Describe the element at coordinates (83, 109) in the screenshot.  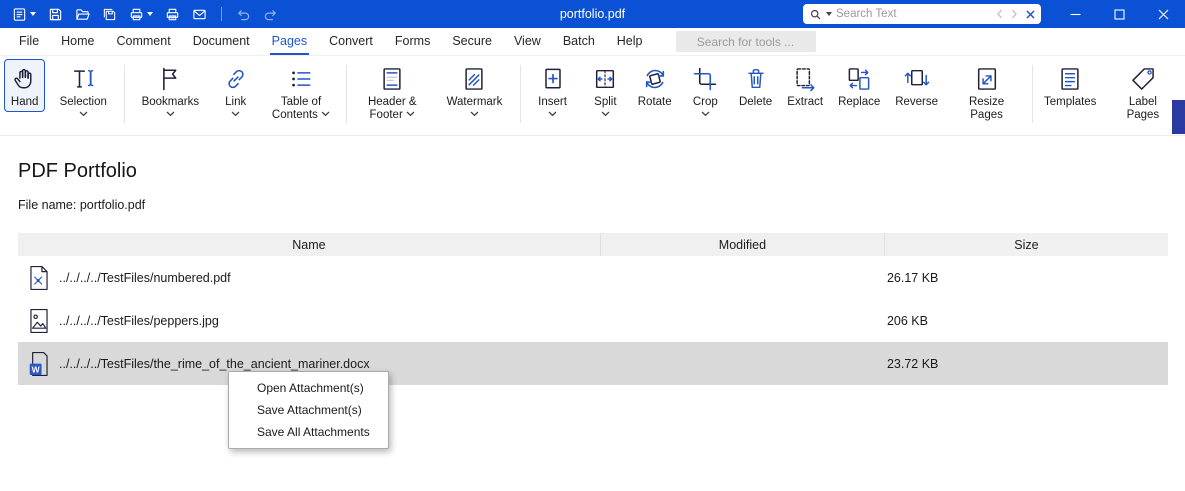
I see `ribbon-tool-label: Selection` at that location.